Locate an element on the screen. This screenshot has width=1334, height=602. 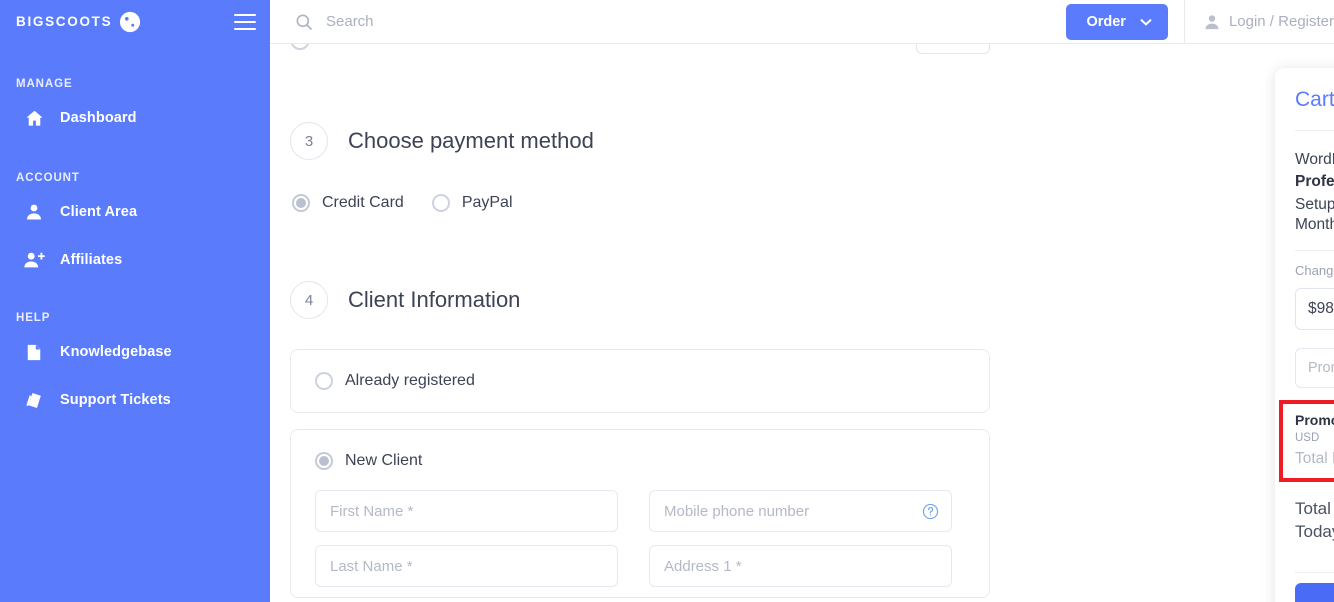
radio-credit-card is located at coordinates (301, 203).